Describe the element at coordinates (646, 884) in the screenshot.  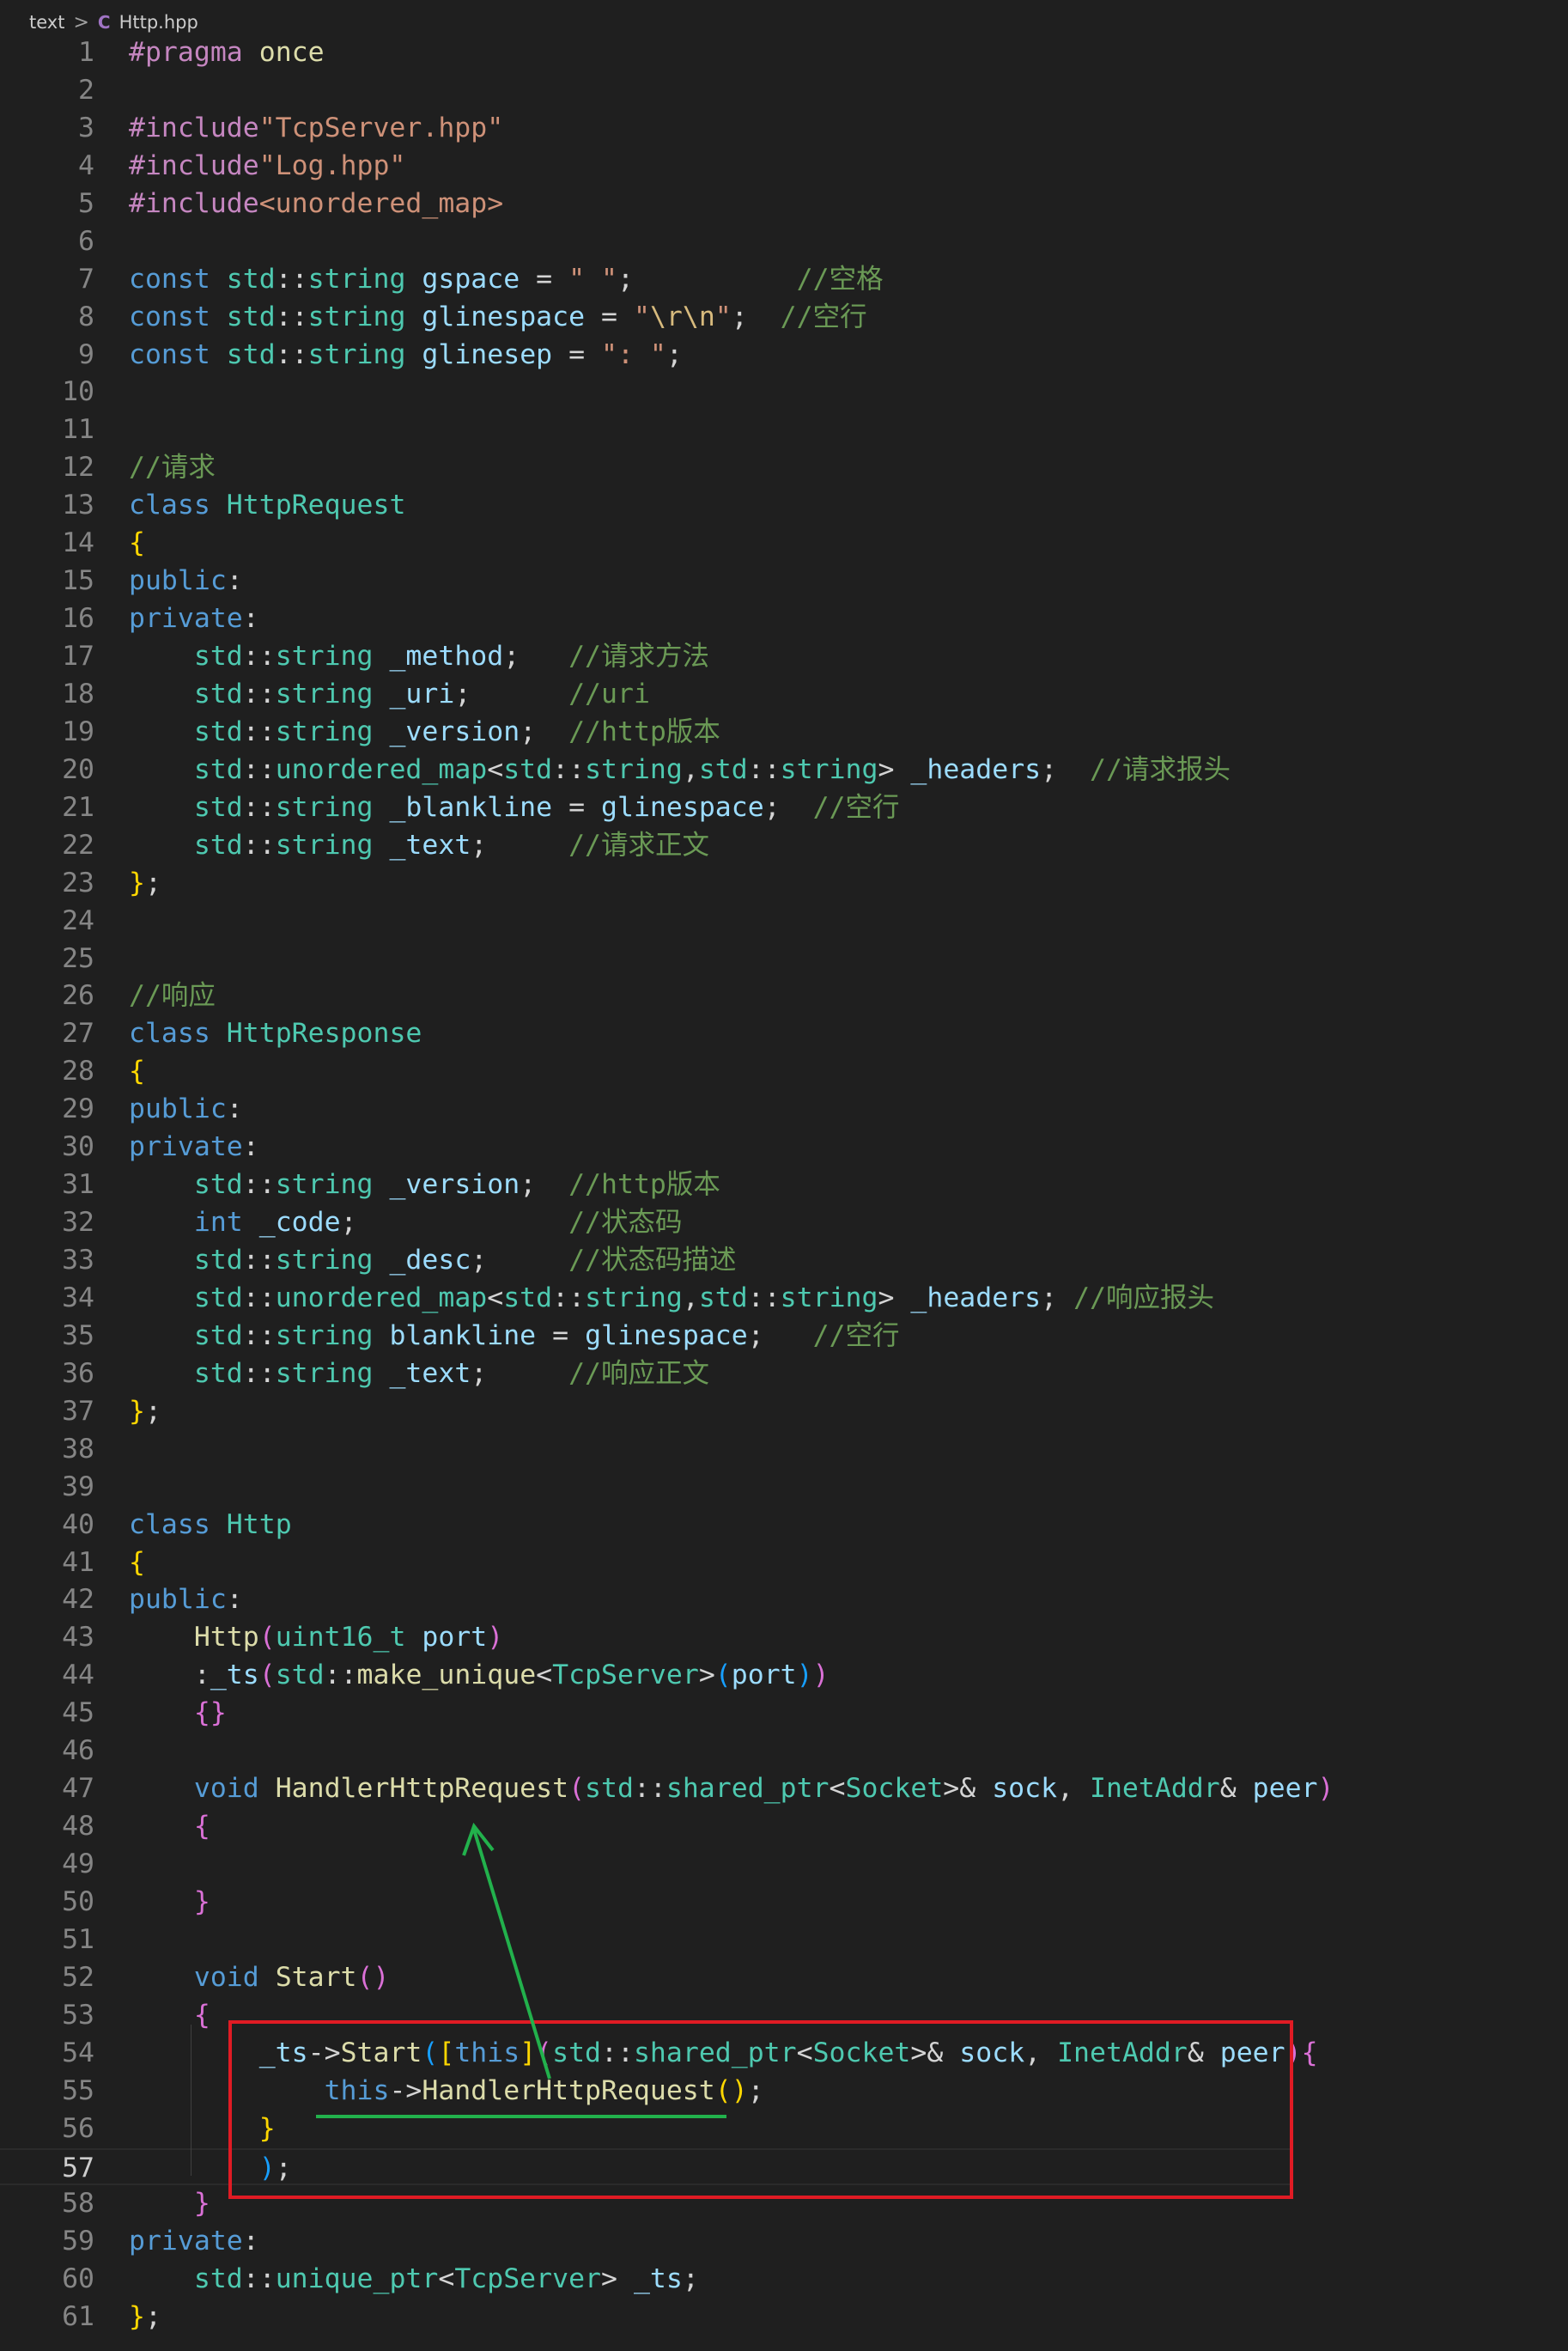
I see `code-line: 23};` at that location.